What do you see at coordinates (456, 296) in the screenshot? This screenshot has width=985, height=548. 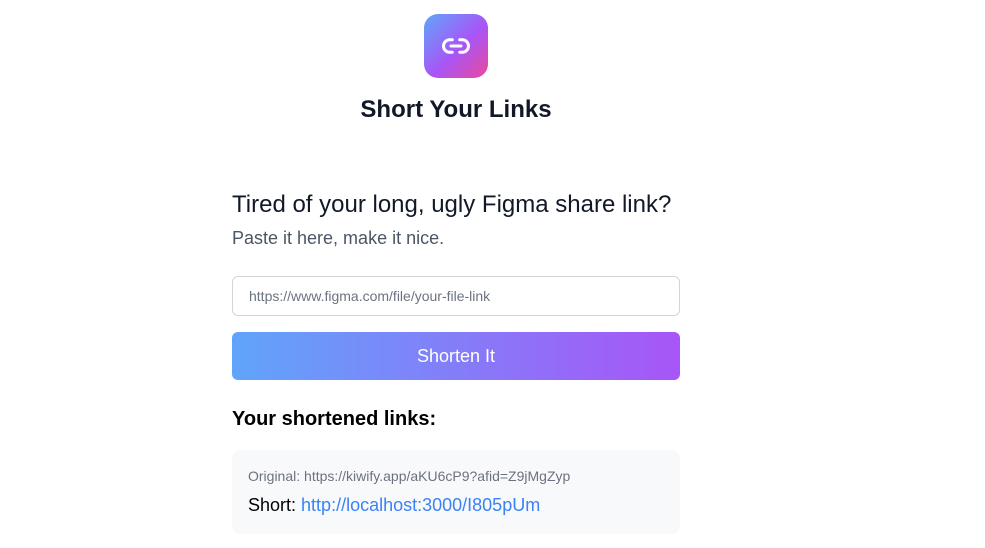 I see `url-input` at bounding box center [456, 296].